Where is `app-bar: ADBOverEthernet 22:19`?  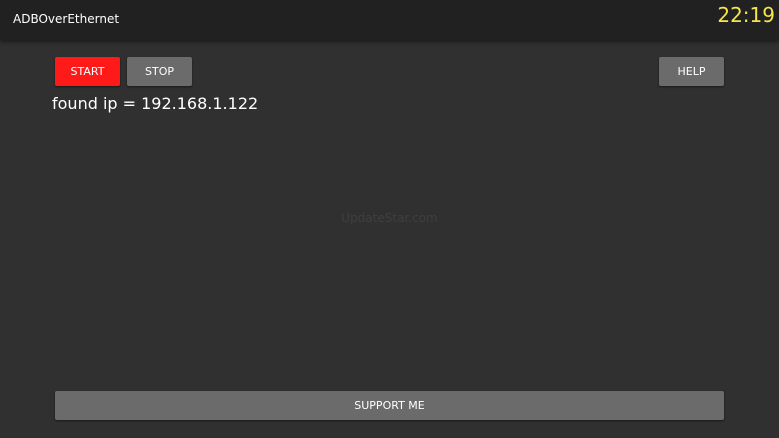
app-bar: ADBOverEthernet 22:19 is located at coordinates (389, 20).